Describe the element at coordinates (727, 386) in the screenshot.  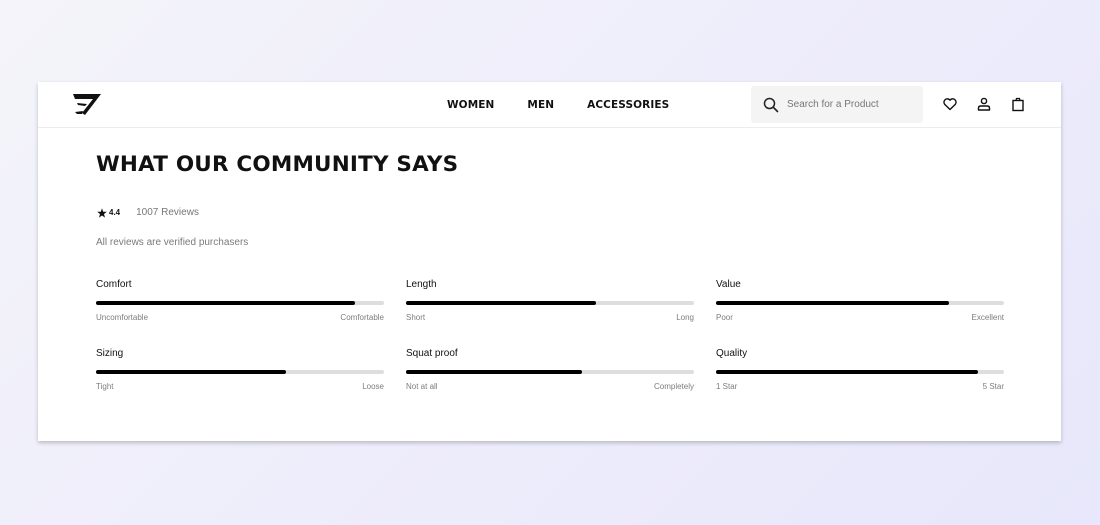
I see `metric-min-label: 1 Star` at that location.